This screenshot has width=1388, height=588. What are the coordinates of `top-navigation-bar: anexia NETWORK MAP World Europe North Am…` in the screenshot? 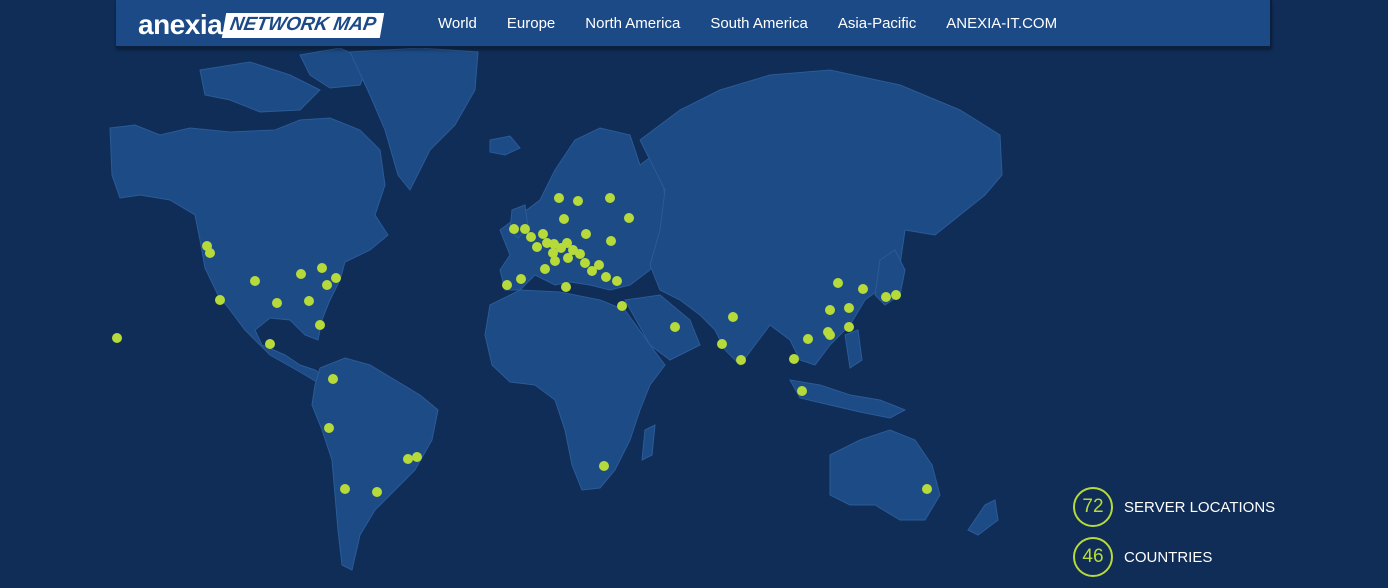 It's located at (694, 24).